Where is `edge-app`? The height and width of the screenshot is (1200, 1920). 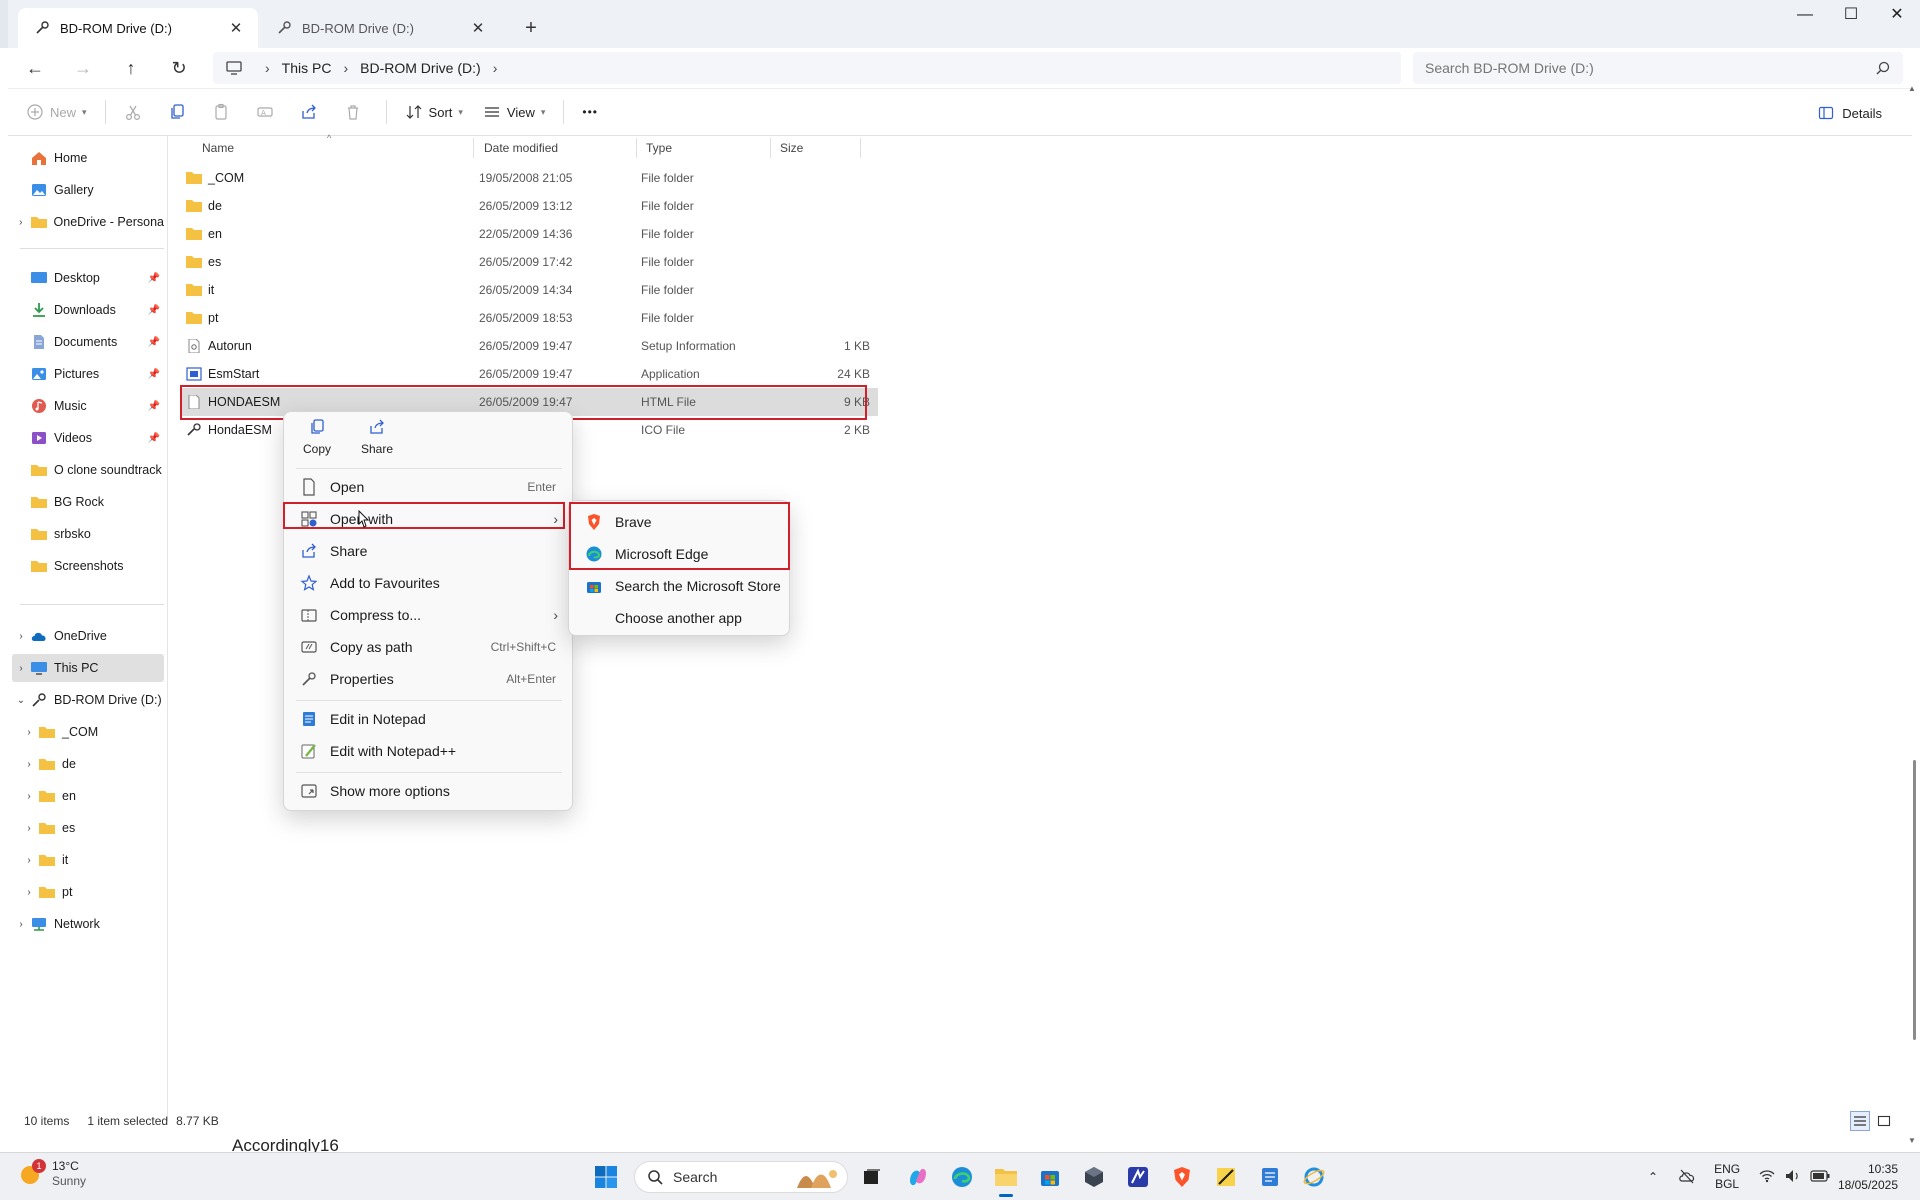
edge-app is located at coordinates (962, 1177).